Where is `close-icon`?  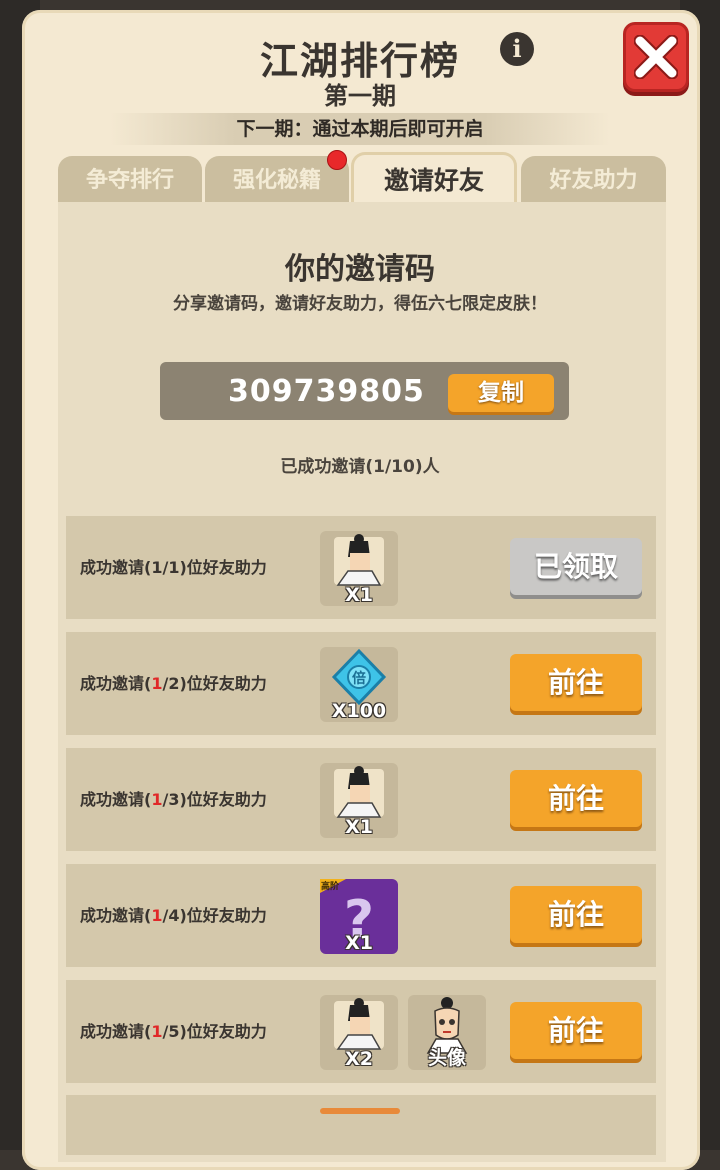
close-icon is located at coordinates (656, 57).